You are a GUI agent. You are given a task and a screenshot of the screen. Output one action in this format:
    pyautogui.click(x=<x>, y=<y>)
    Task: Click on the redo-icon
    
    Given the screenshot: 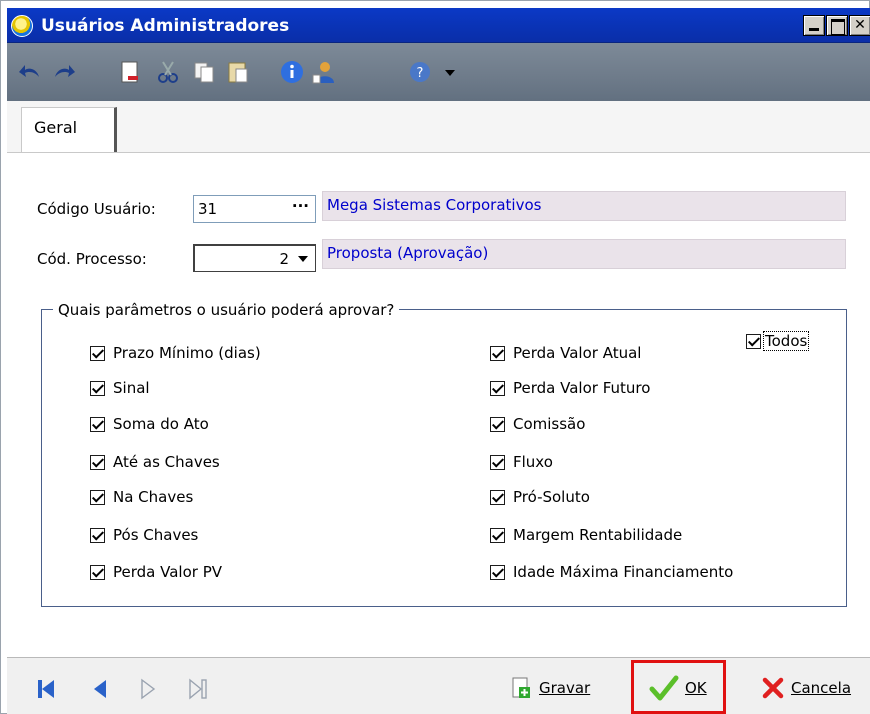 What is the action you would take?
    pyautogui.click(x=64, y=72)
    